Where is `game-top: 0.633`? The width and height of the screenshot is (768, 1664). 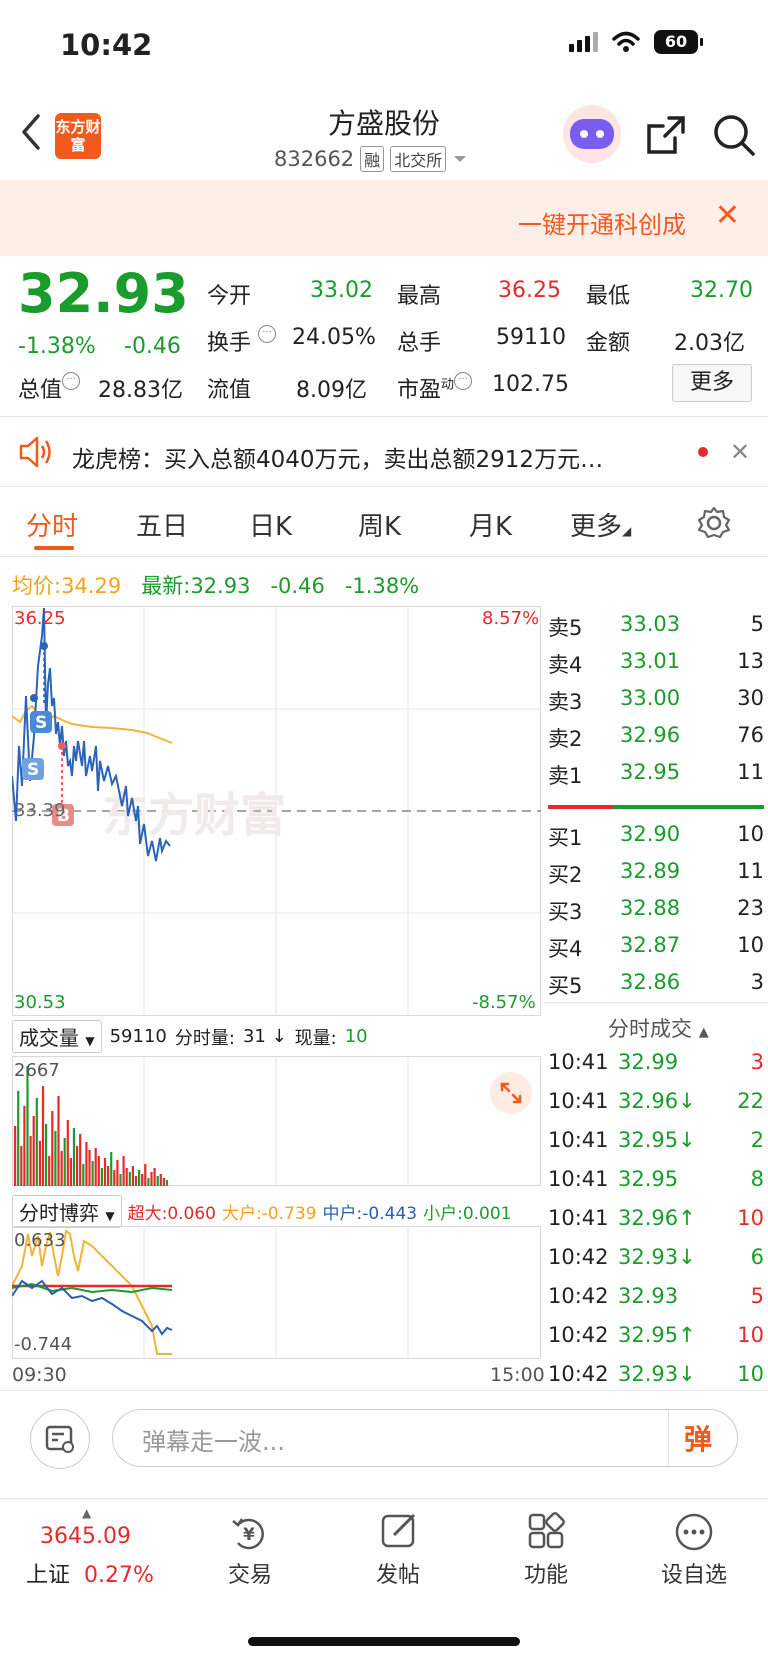 game-top: 0.633 is located at coordinates (40, 1240).